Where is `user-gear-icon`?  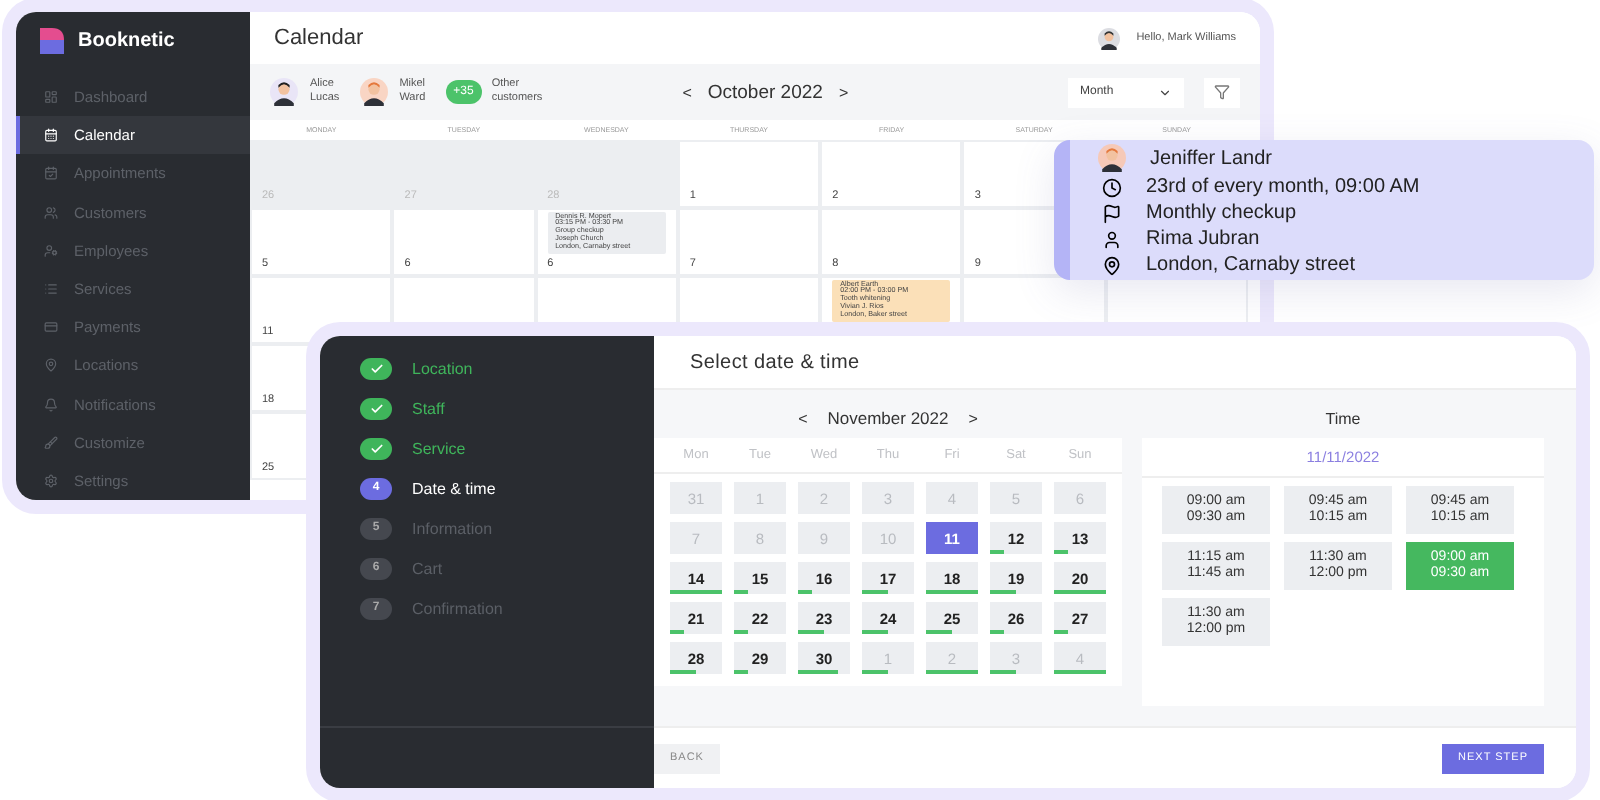 user-gear-icon is located at coordinates (51, 250).